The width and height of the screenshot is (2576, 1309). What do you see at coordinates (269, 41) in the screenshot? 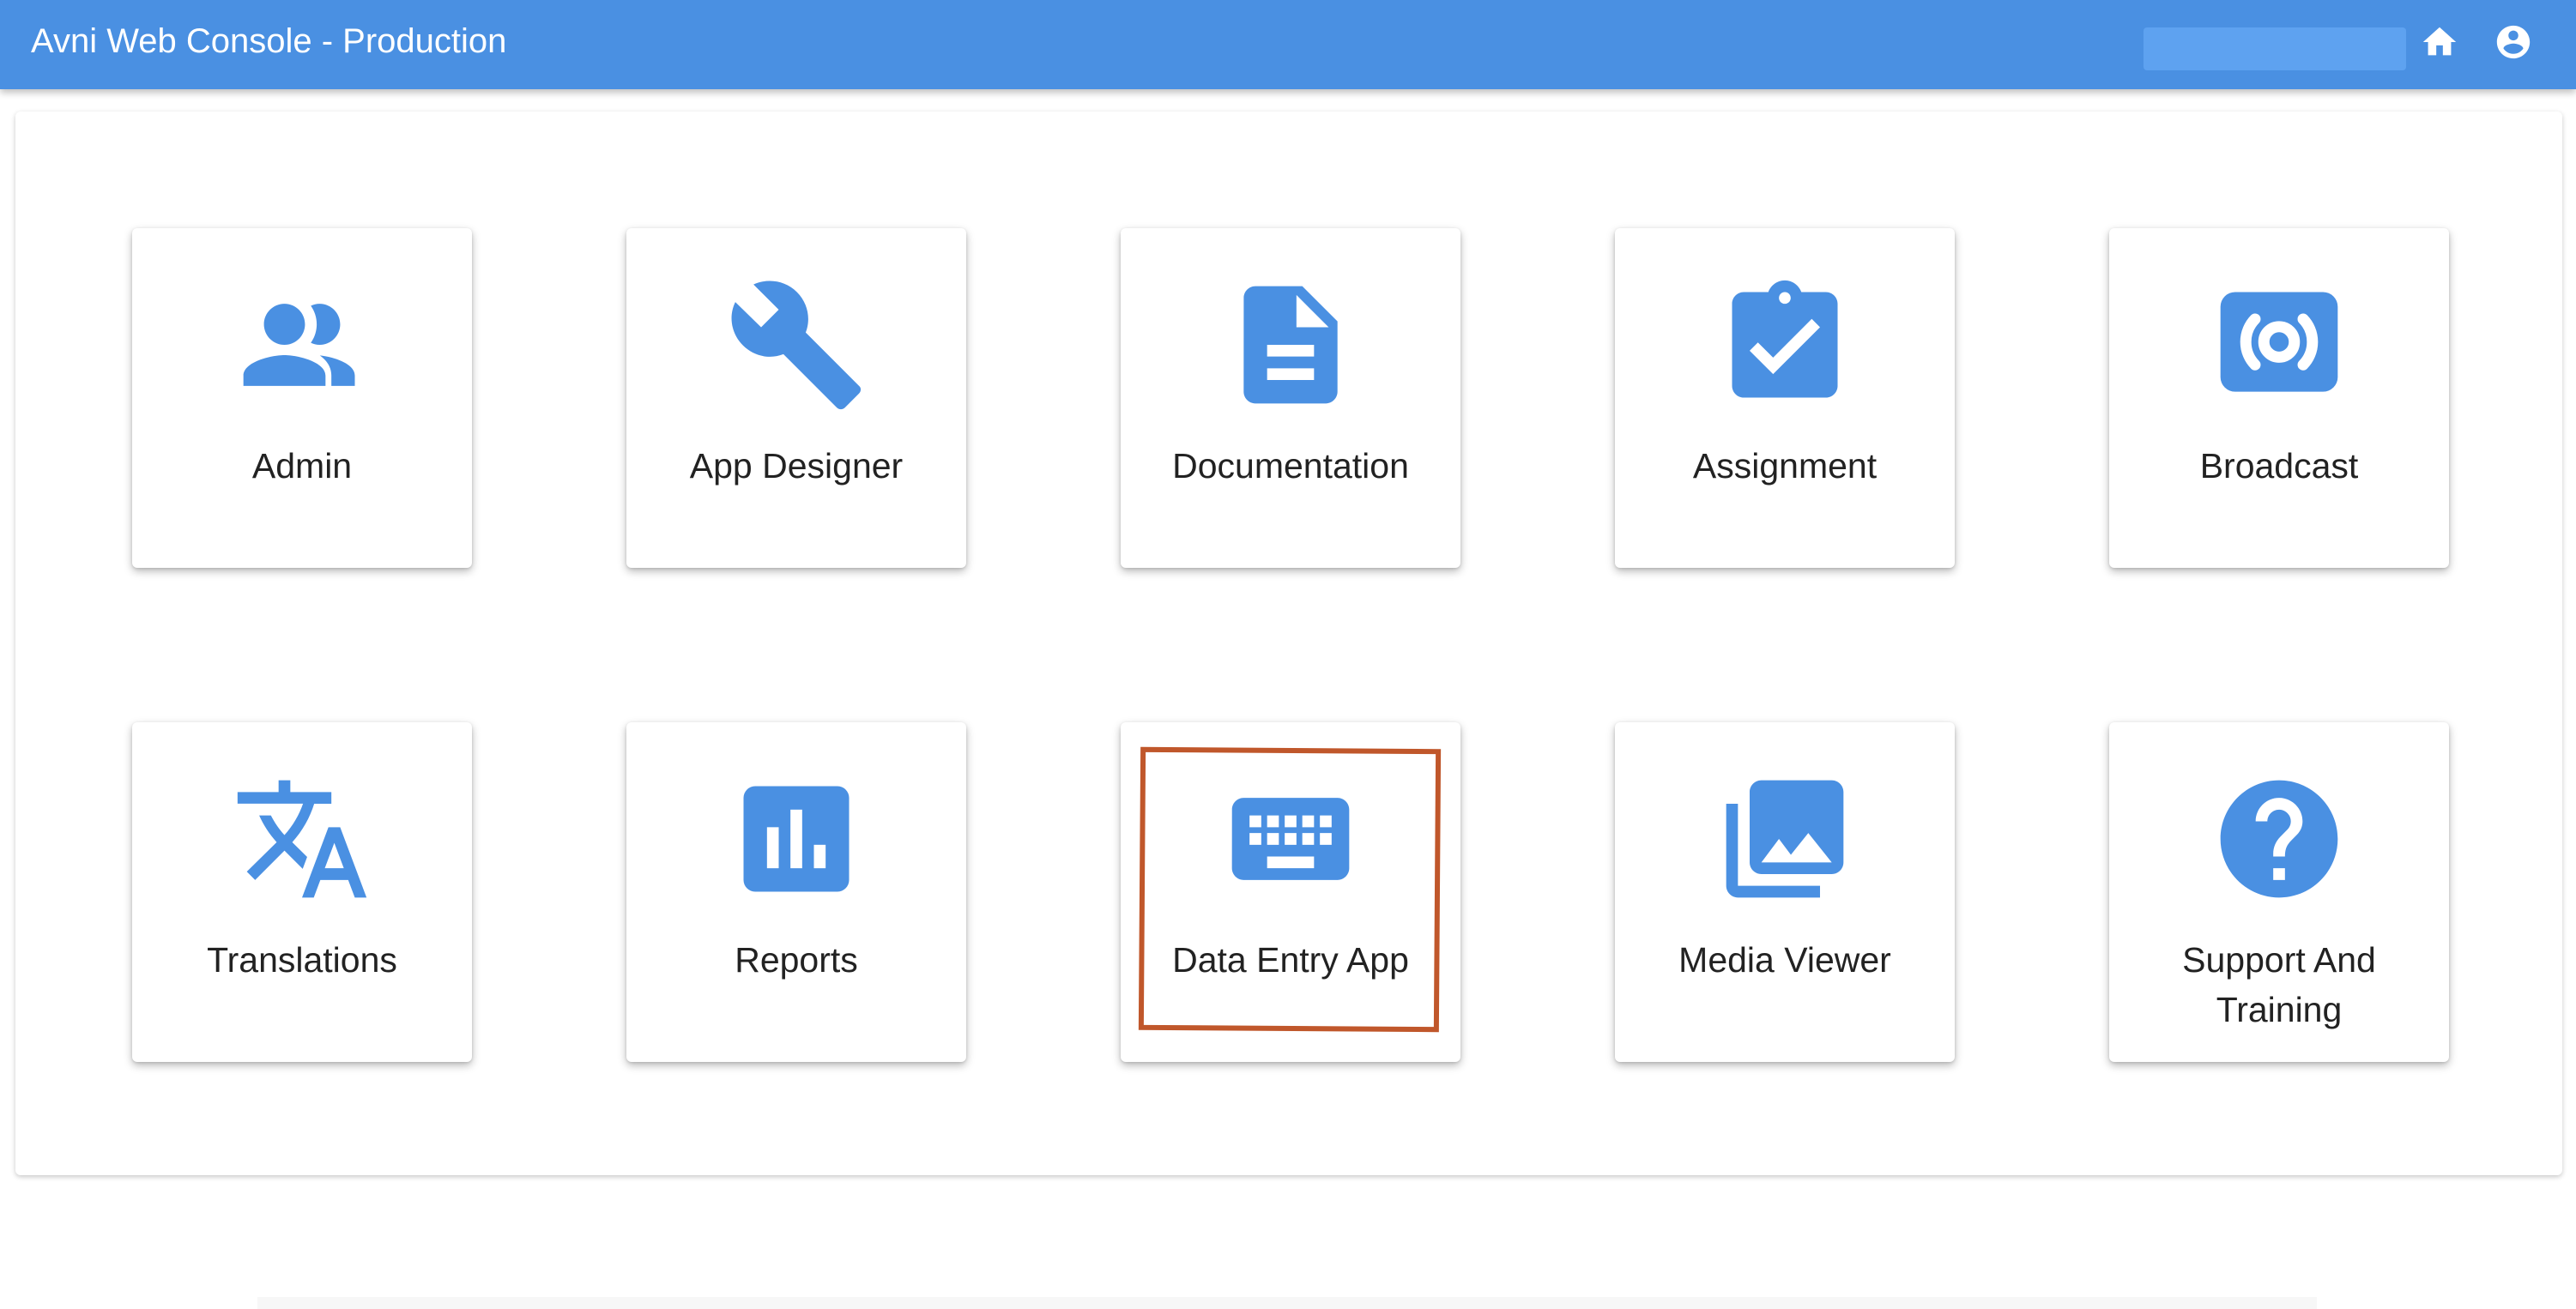
I see `app-title: Avni Web Console - Production` at bounding box center [269, 41].